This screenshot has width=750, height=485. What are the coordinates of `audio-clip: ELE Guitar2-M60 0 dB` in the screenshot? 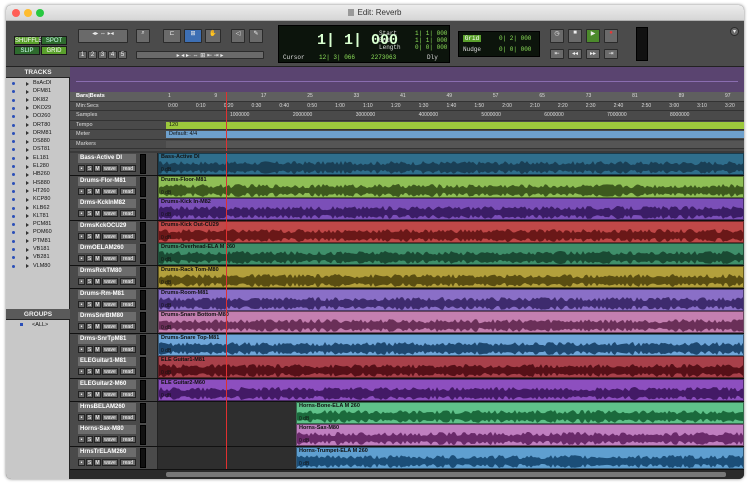 It's located at (451, 390).